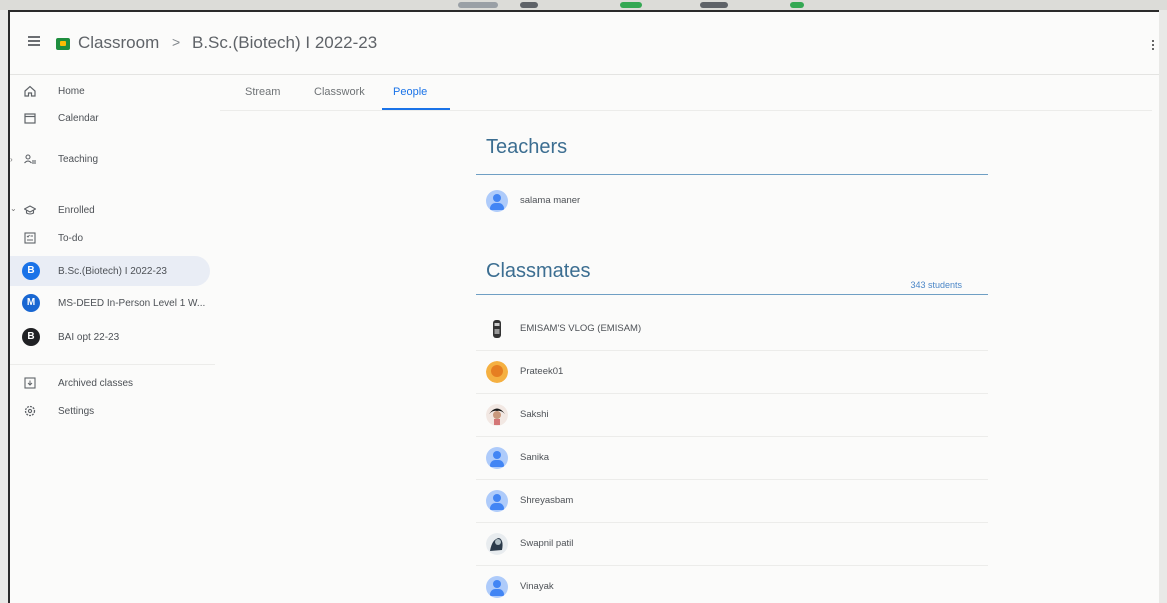 The width and height of the screenshot is (1167, 603). Describe the element at coordinates (71, 91) in the screenshot. I see `sidebar-item-label: Home` at that location.